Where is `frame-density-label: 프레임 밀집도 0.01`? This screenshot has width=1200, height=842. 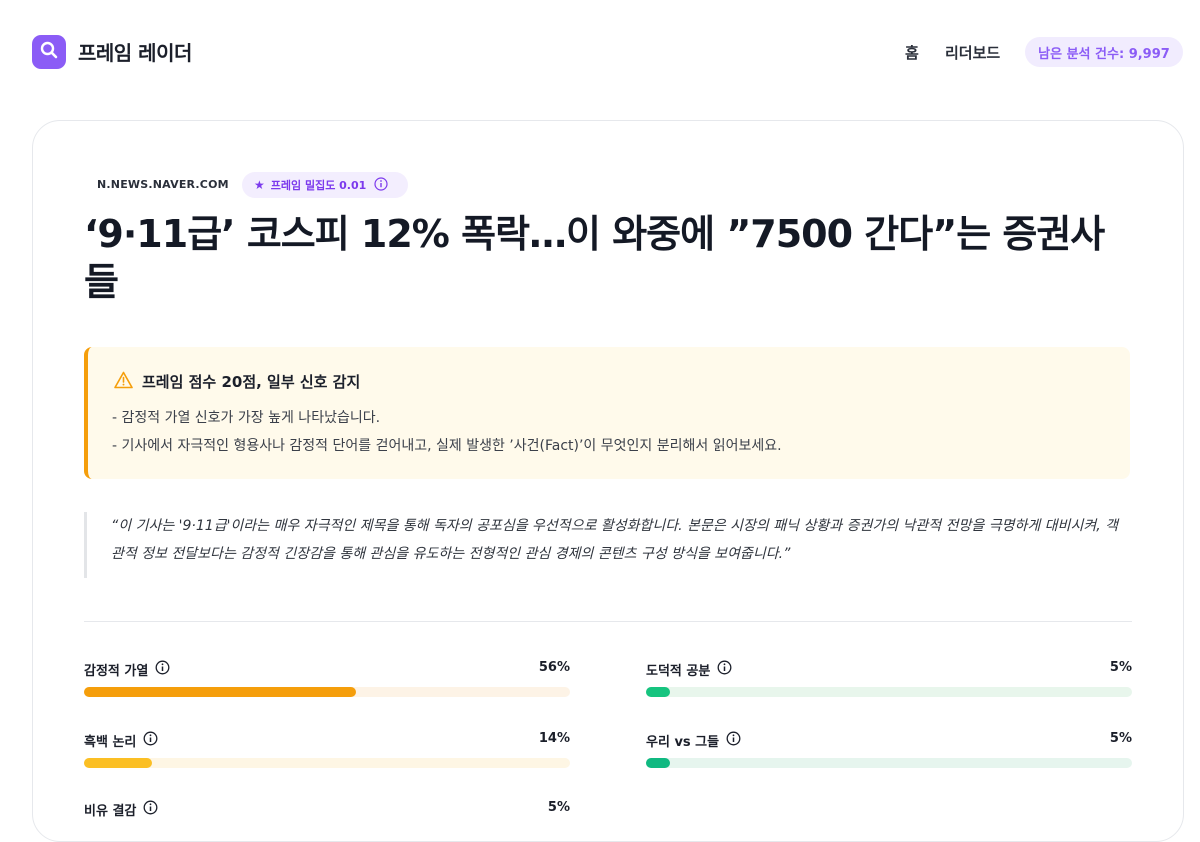
frame-density-label: 프레임 밀집도 0.01 is located at coordinates (318, 185).